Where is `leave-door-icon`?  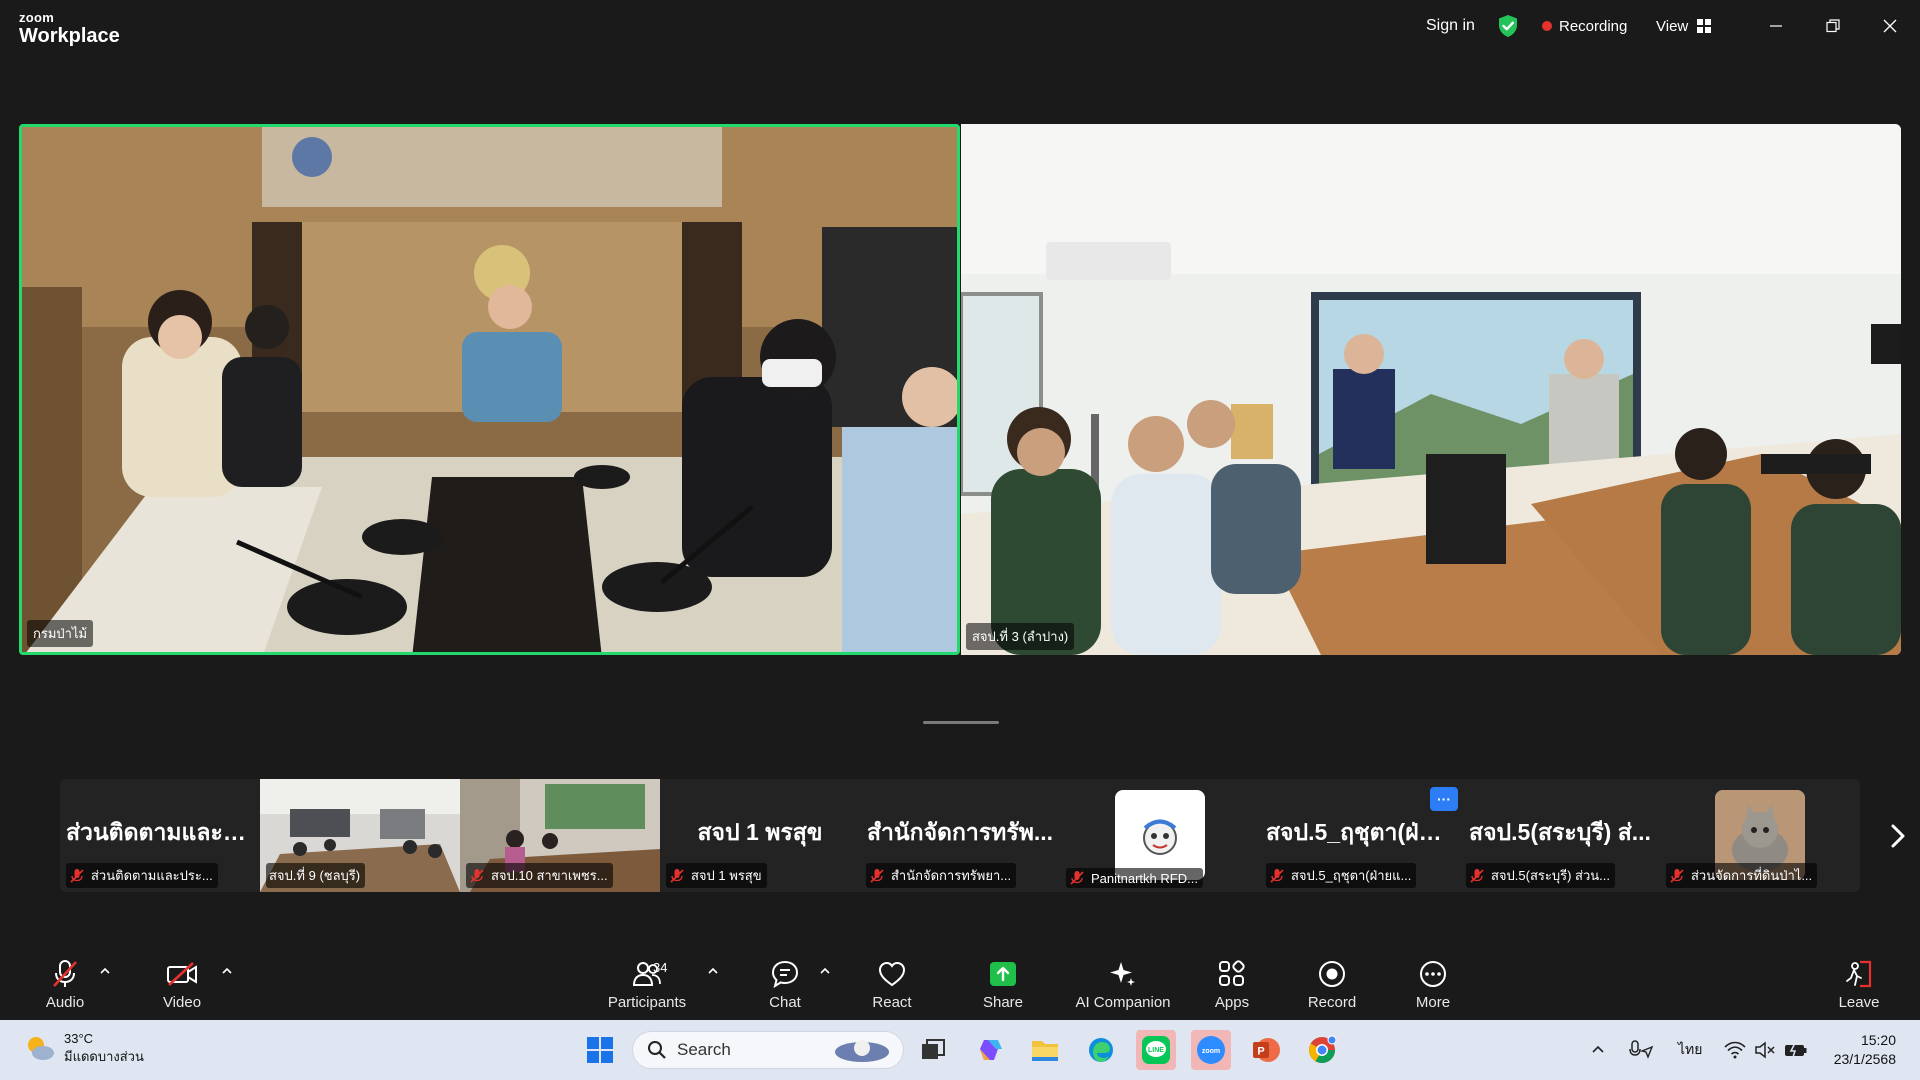
leave-door-icon is located at coordinates (1859, 974).